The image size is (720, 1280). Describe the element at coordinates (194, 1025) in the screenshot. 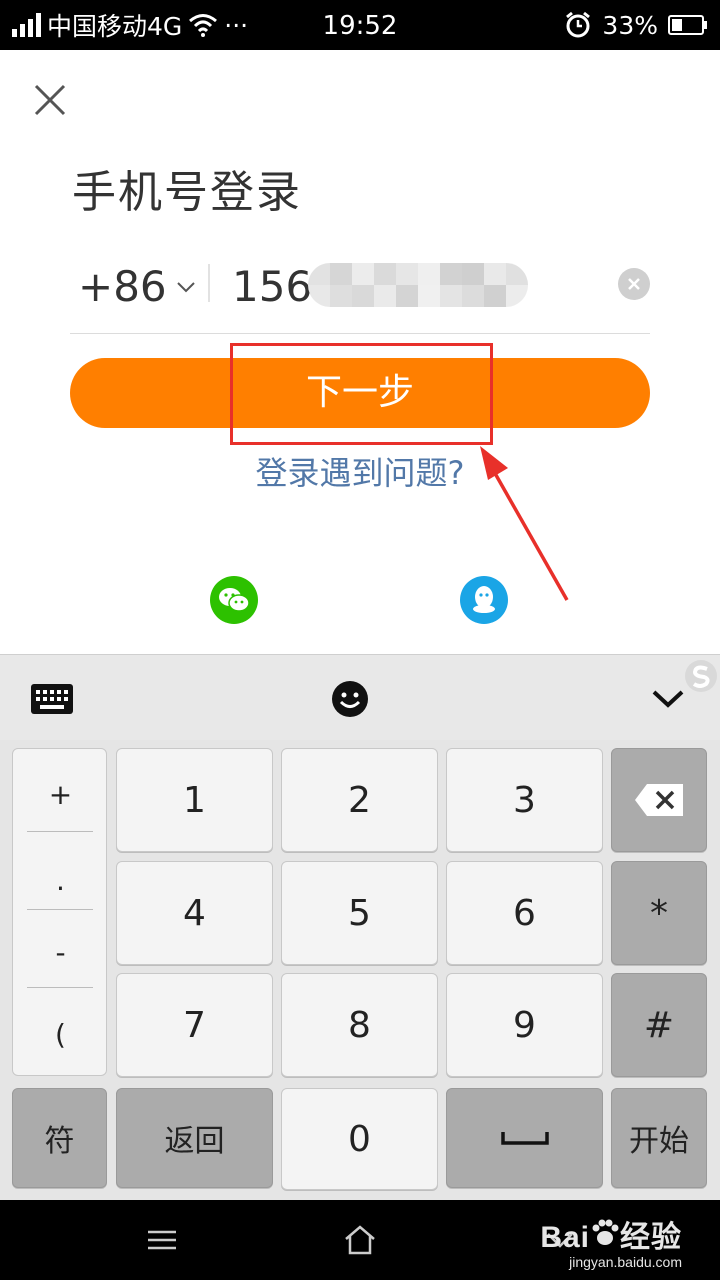

I see `key-7: 7` at that location.